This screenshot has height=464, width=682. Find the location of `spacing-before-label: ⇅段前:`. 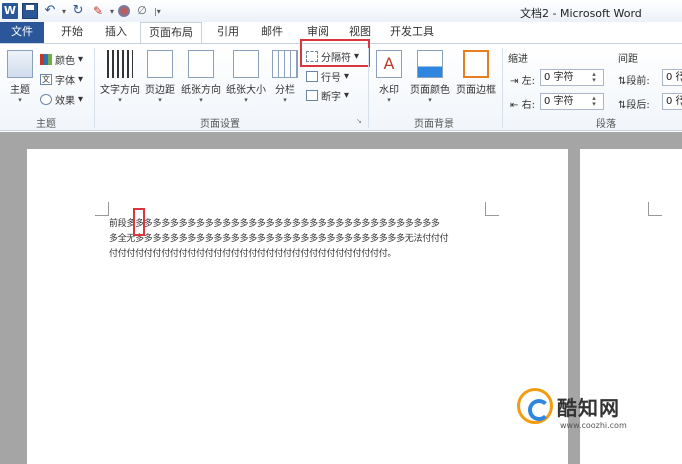

spacing-before-label: ⇅段前: is located at coordinates (634, 79).